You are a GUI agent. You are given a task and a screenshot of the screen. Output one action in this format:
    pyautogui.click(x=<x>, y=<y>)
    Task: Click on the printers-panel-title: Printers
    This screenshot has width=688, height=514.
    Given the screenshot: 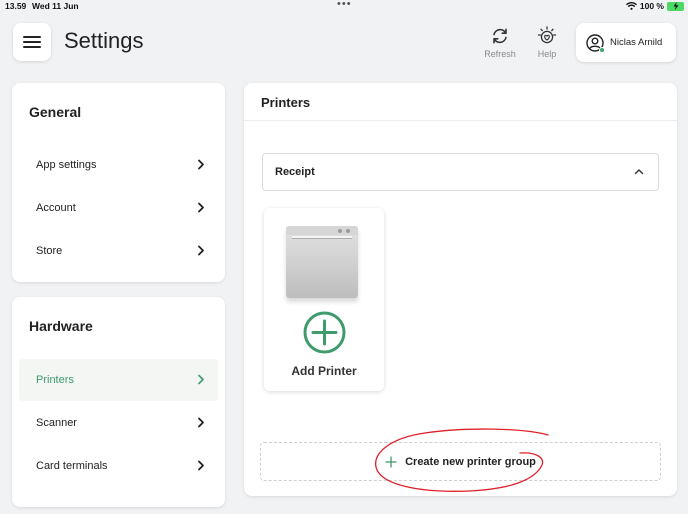 What is the action you would take?
    pyautogui.click(x=286, y=102)
    